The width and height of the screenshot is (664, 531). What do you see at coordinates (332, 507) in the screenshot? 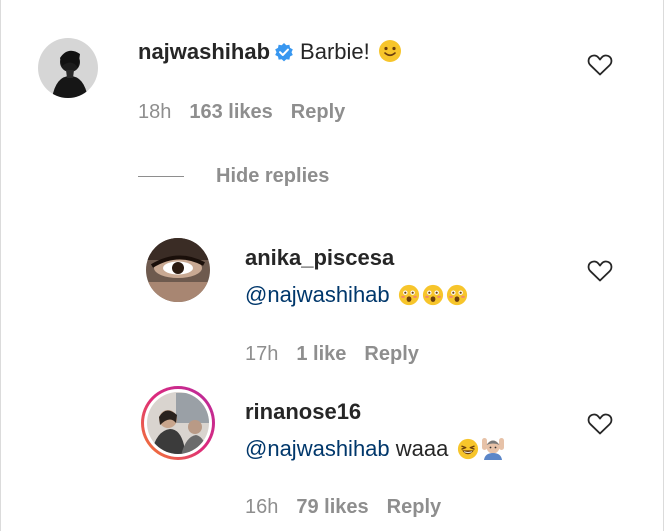
I see `reply-likes: 79 likes` at bounding box center [332, 507].